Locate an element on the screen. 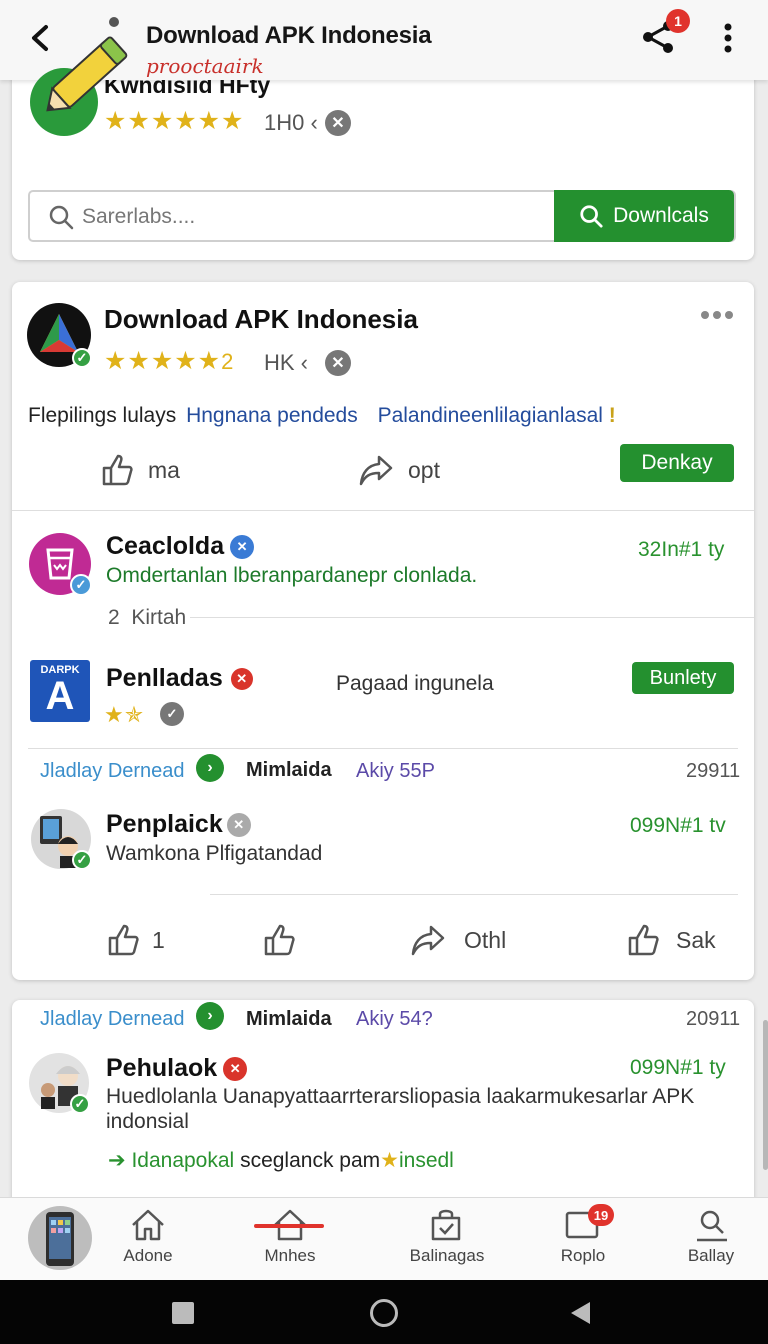 Image resolution: width=768 pixels, height=1344 pixels. home-icon is located at coordinates (159, 1225).